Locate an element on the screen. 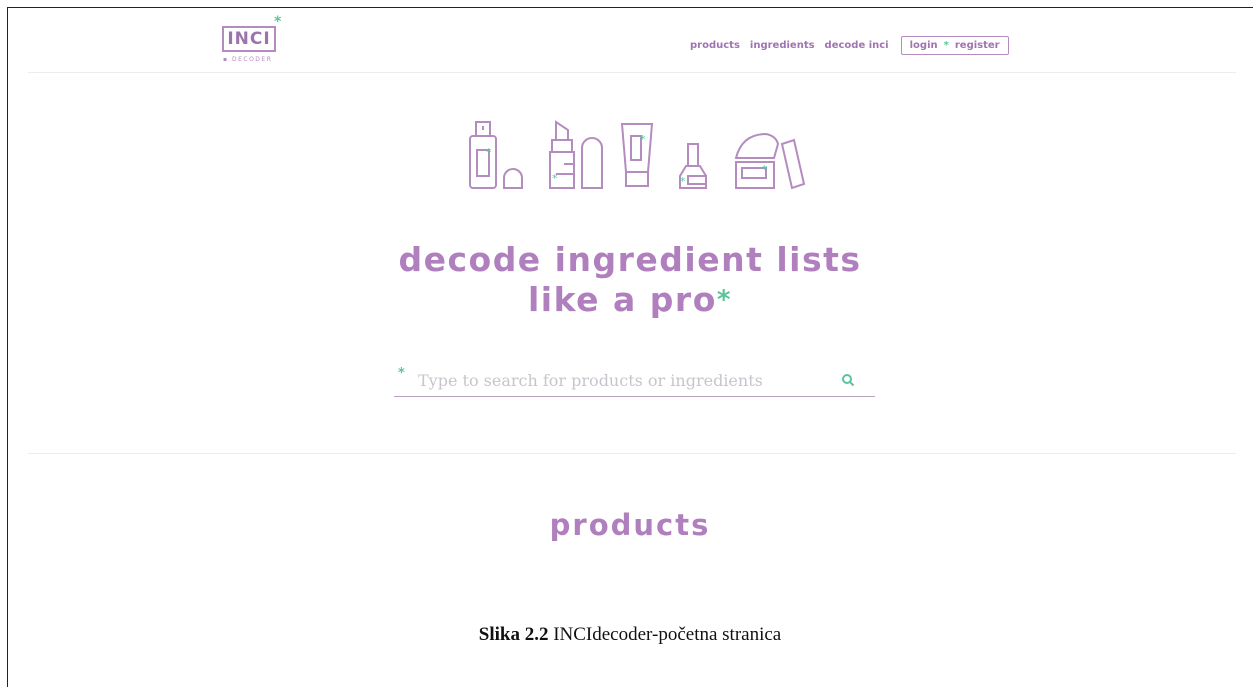  nail-polish-icon: * is located at coordinates (693, 166).